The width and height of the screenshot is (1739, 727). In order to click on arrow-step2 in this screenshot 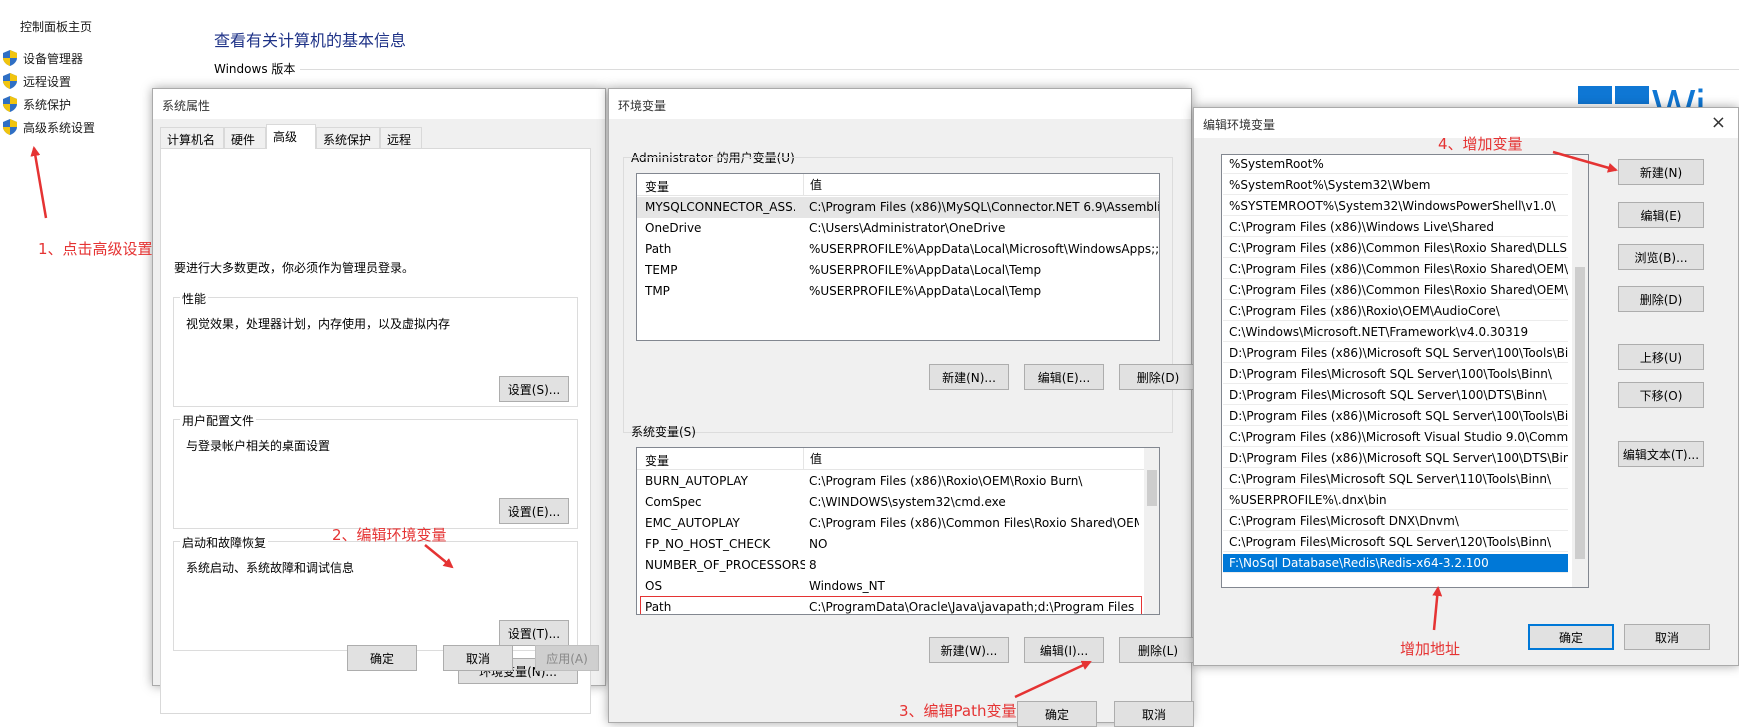, I will do `click(439, 556)`.